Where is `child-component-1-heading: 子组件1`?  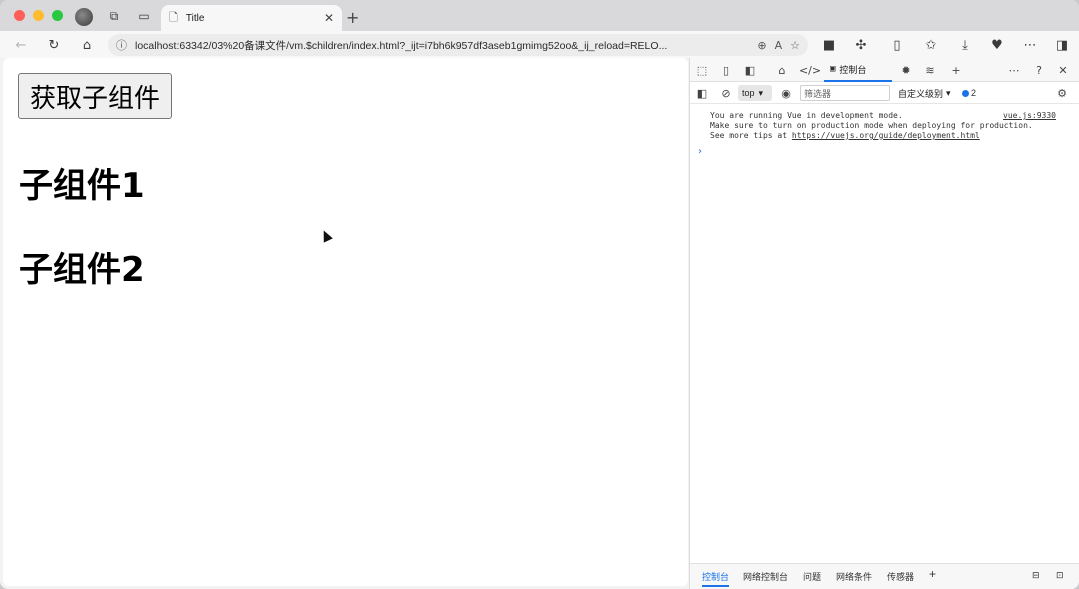 child-component-1-heading: 子组件1 is located at coordinates (82, 186).